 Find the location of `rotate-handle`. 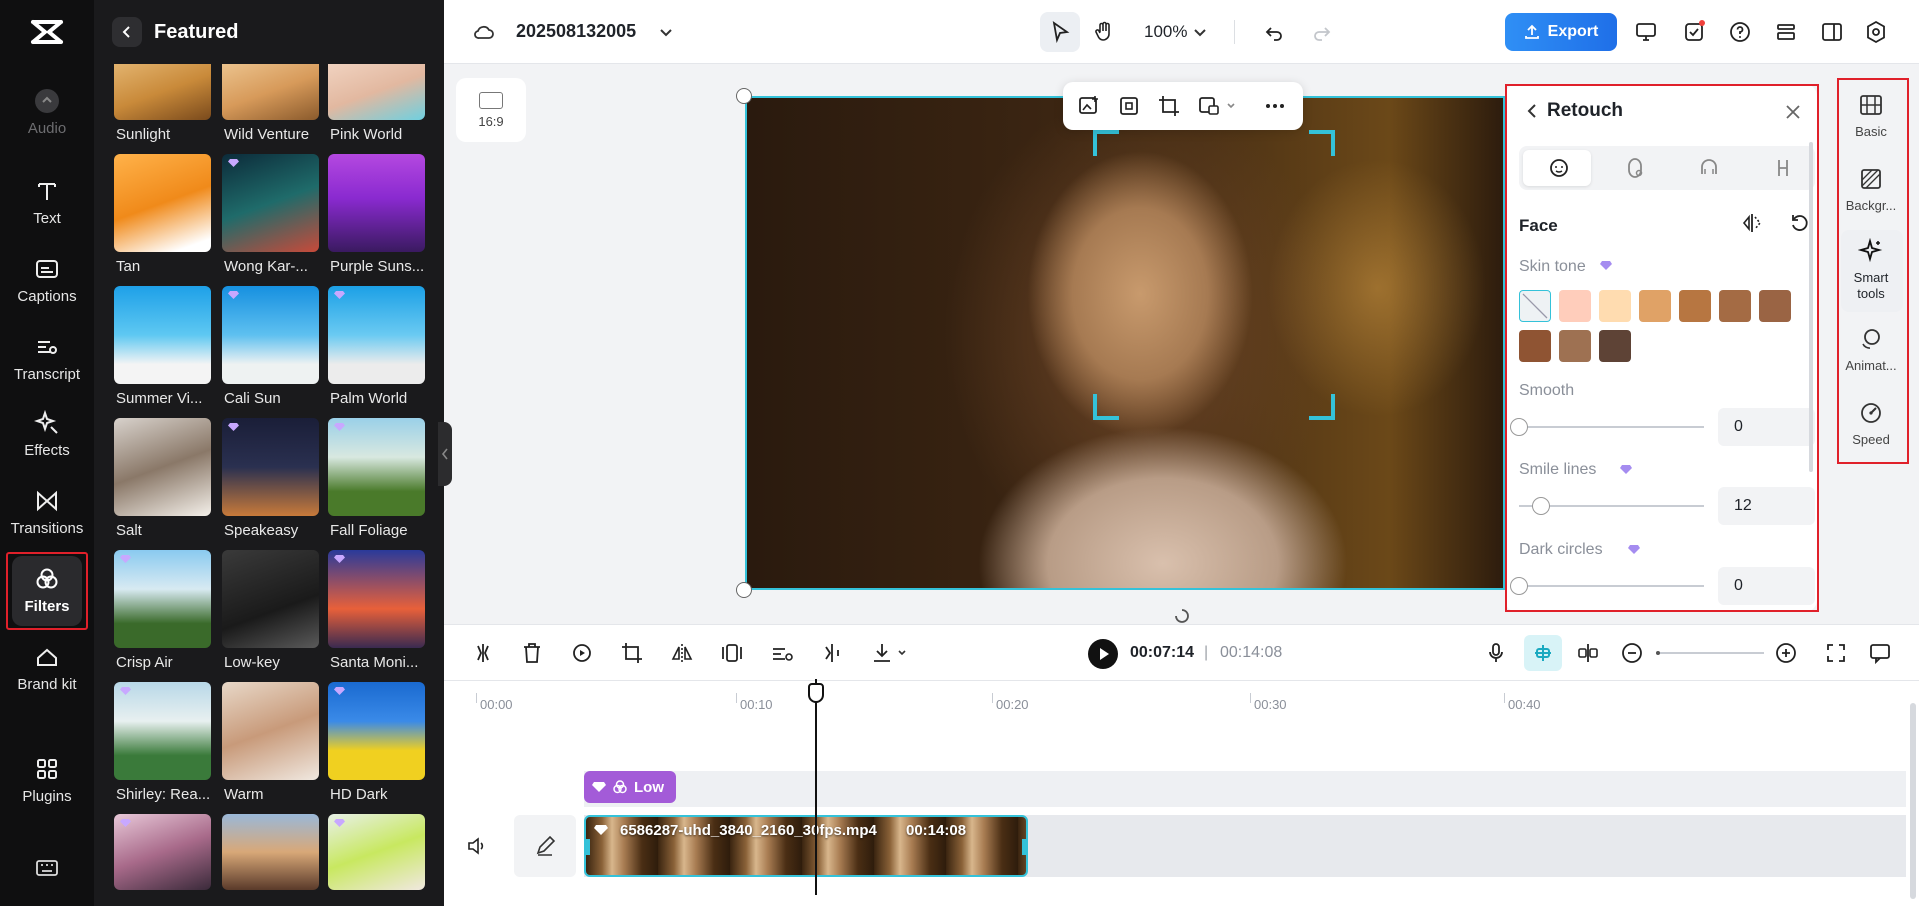

rotate-handle is located at coordinates (1182, 615).